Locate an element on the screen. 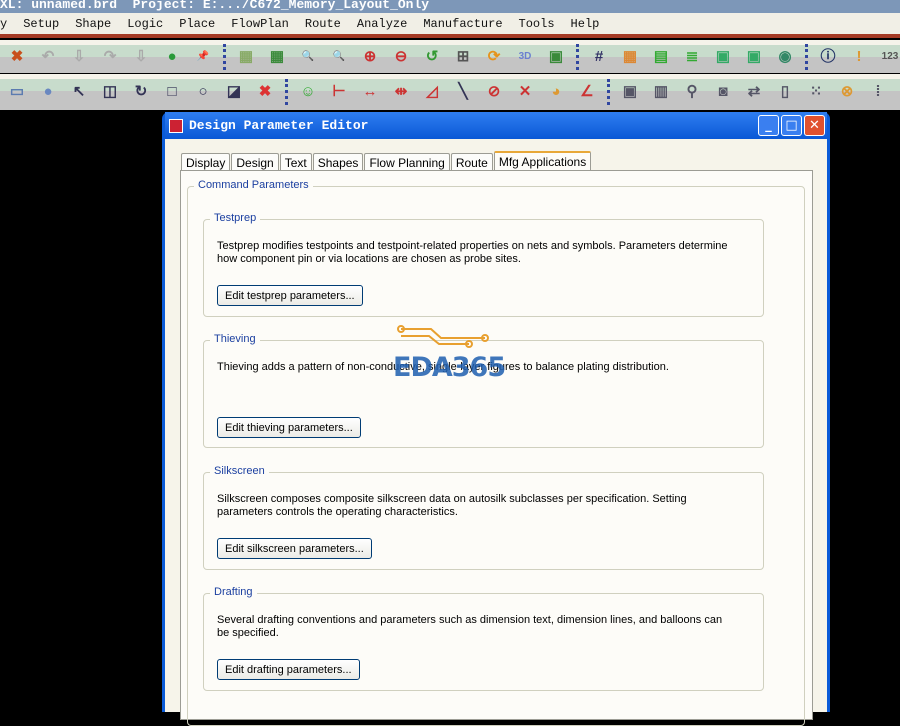  delete-icon: ✖ is located at coordinates (17, 57).